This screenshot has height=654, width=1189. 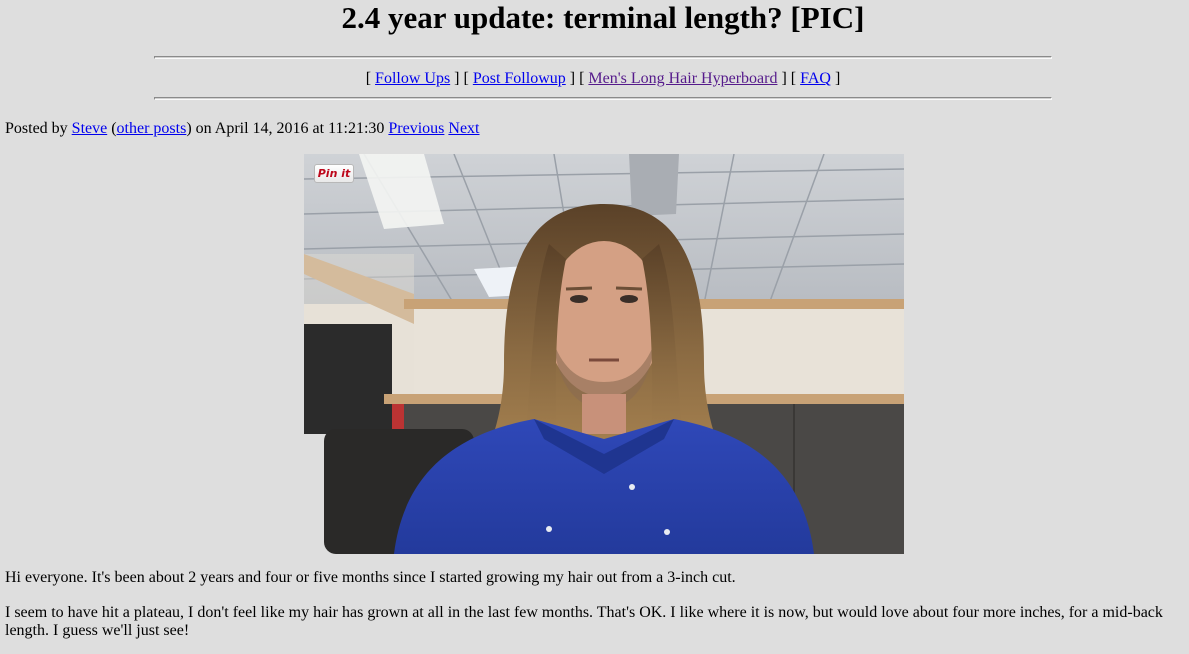 What do you see at coordinates (835, 78) in the screenshot?
I see `nav-bracket: ]` at bounding box center [835, 78].